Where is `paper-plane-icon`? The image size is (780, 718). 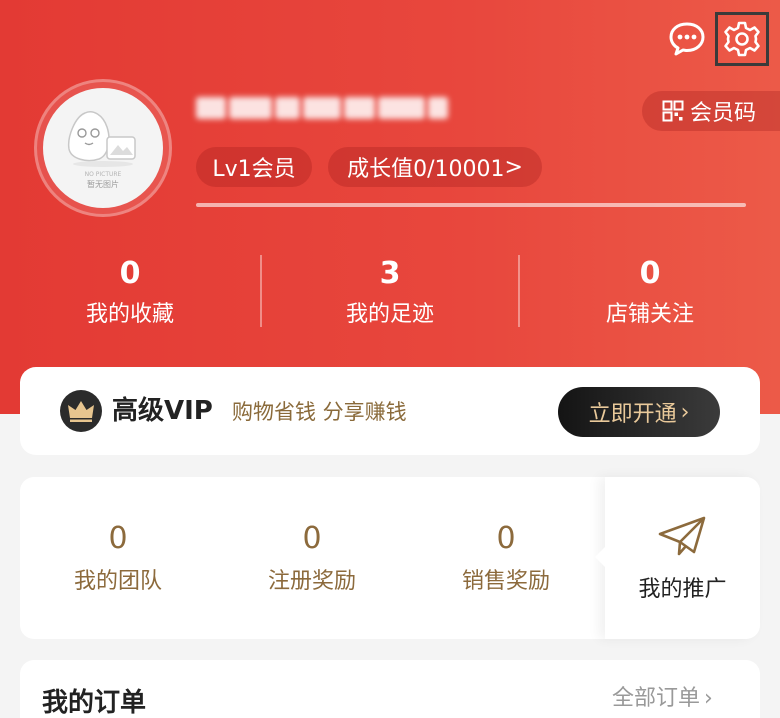
paper-plane-icon is located at coordinates (682, 536).